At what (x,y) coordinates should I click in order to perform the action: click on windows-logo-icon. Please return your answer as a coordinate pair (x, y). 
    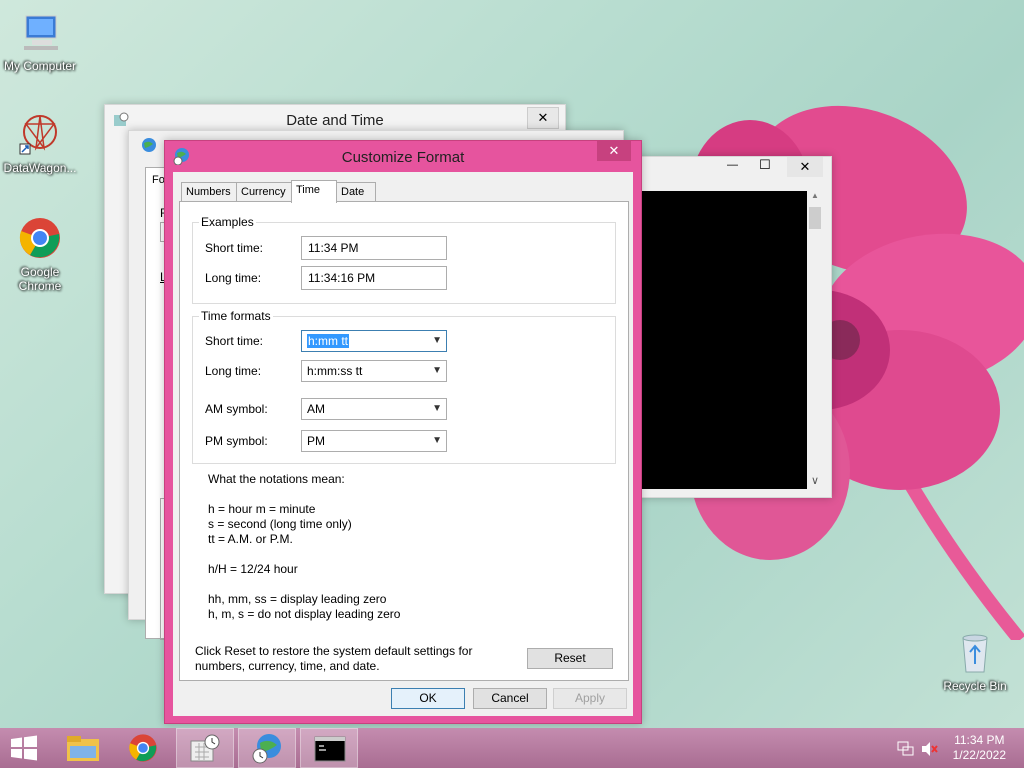
    Looking at the image, I should click on (24, 748).